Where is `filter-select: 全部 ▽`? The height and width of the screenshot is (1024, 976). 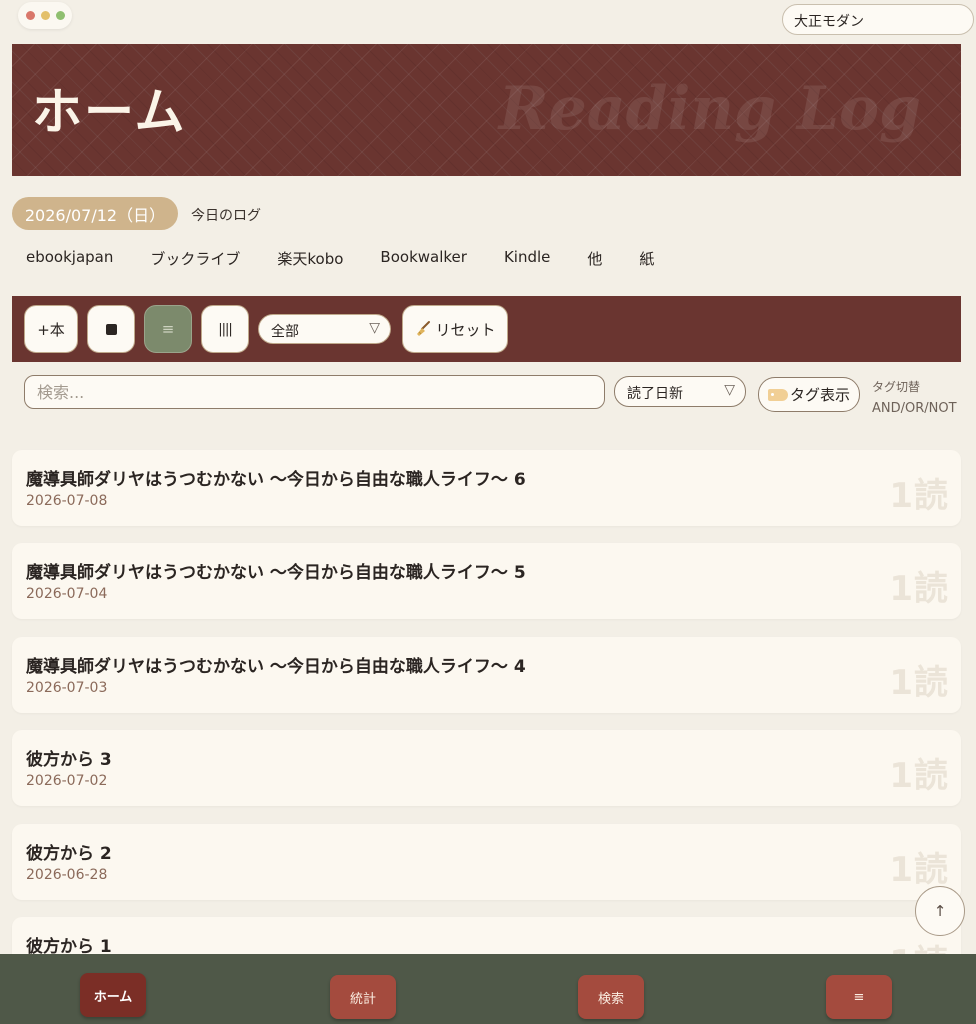 filter-select: 全部 ▽ is located at coordinates (324, 329).